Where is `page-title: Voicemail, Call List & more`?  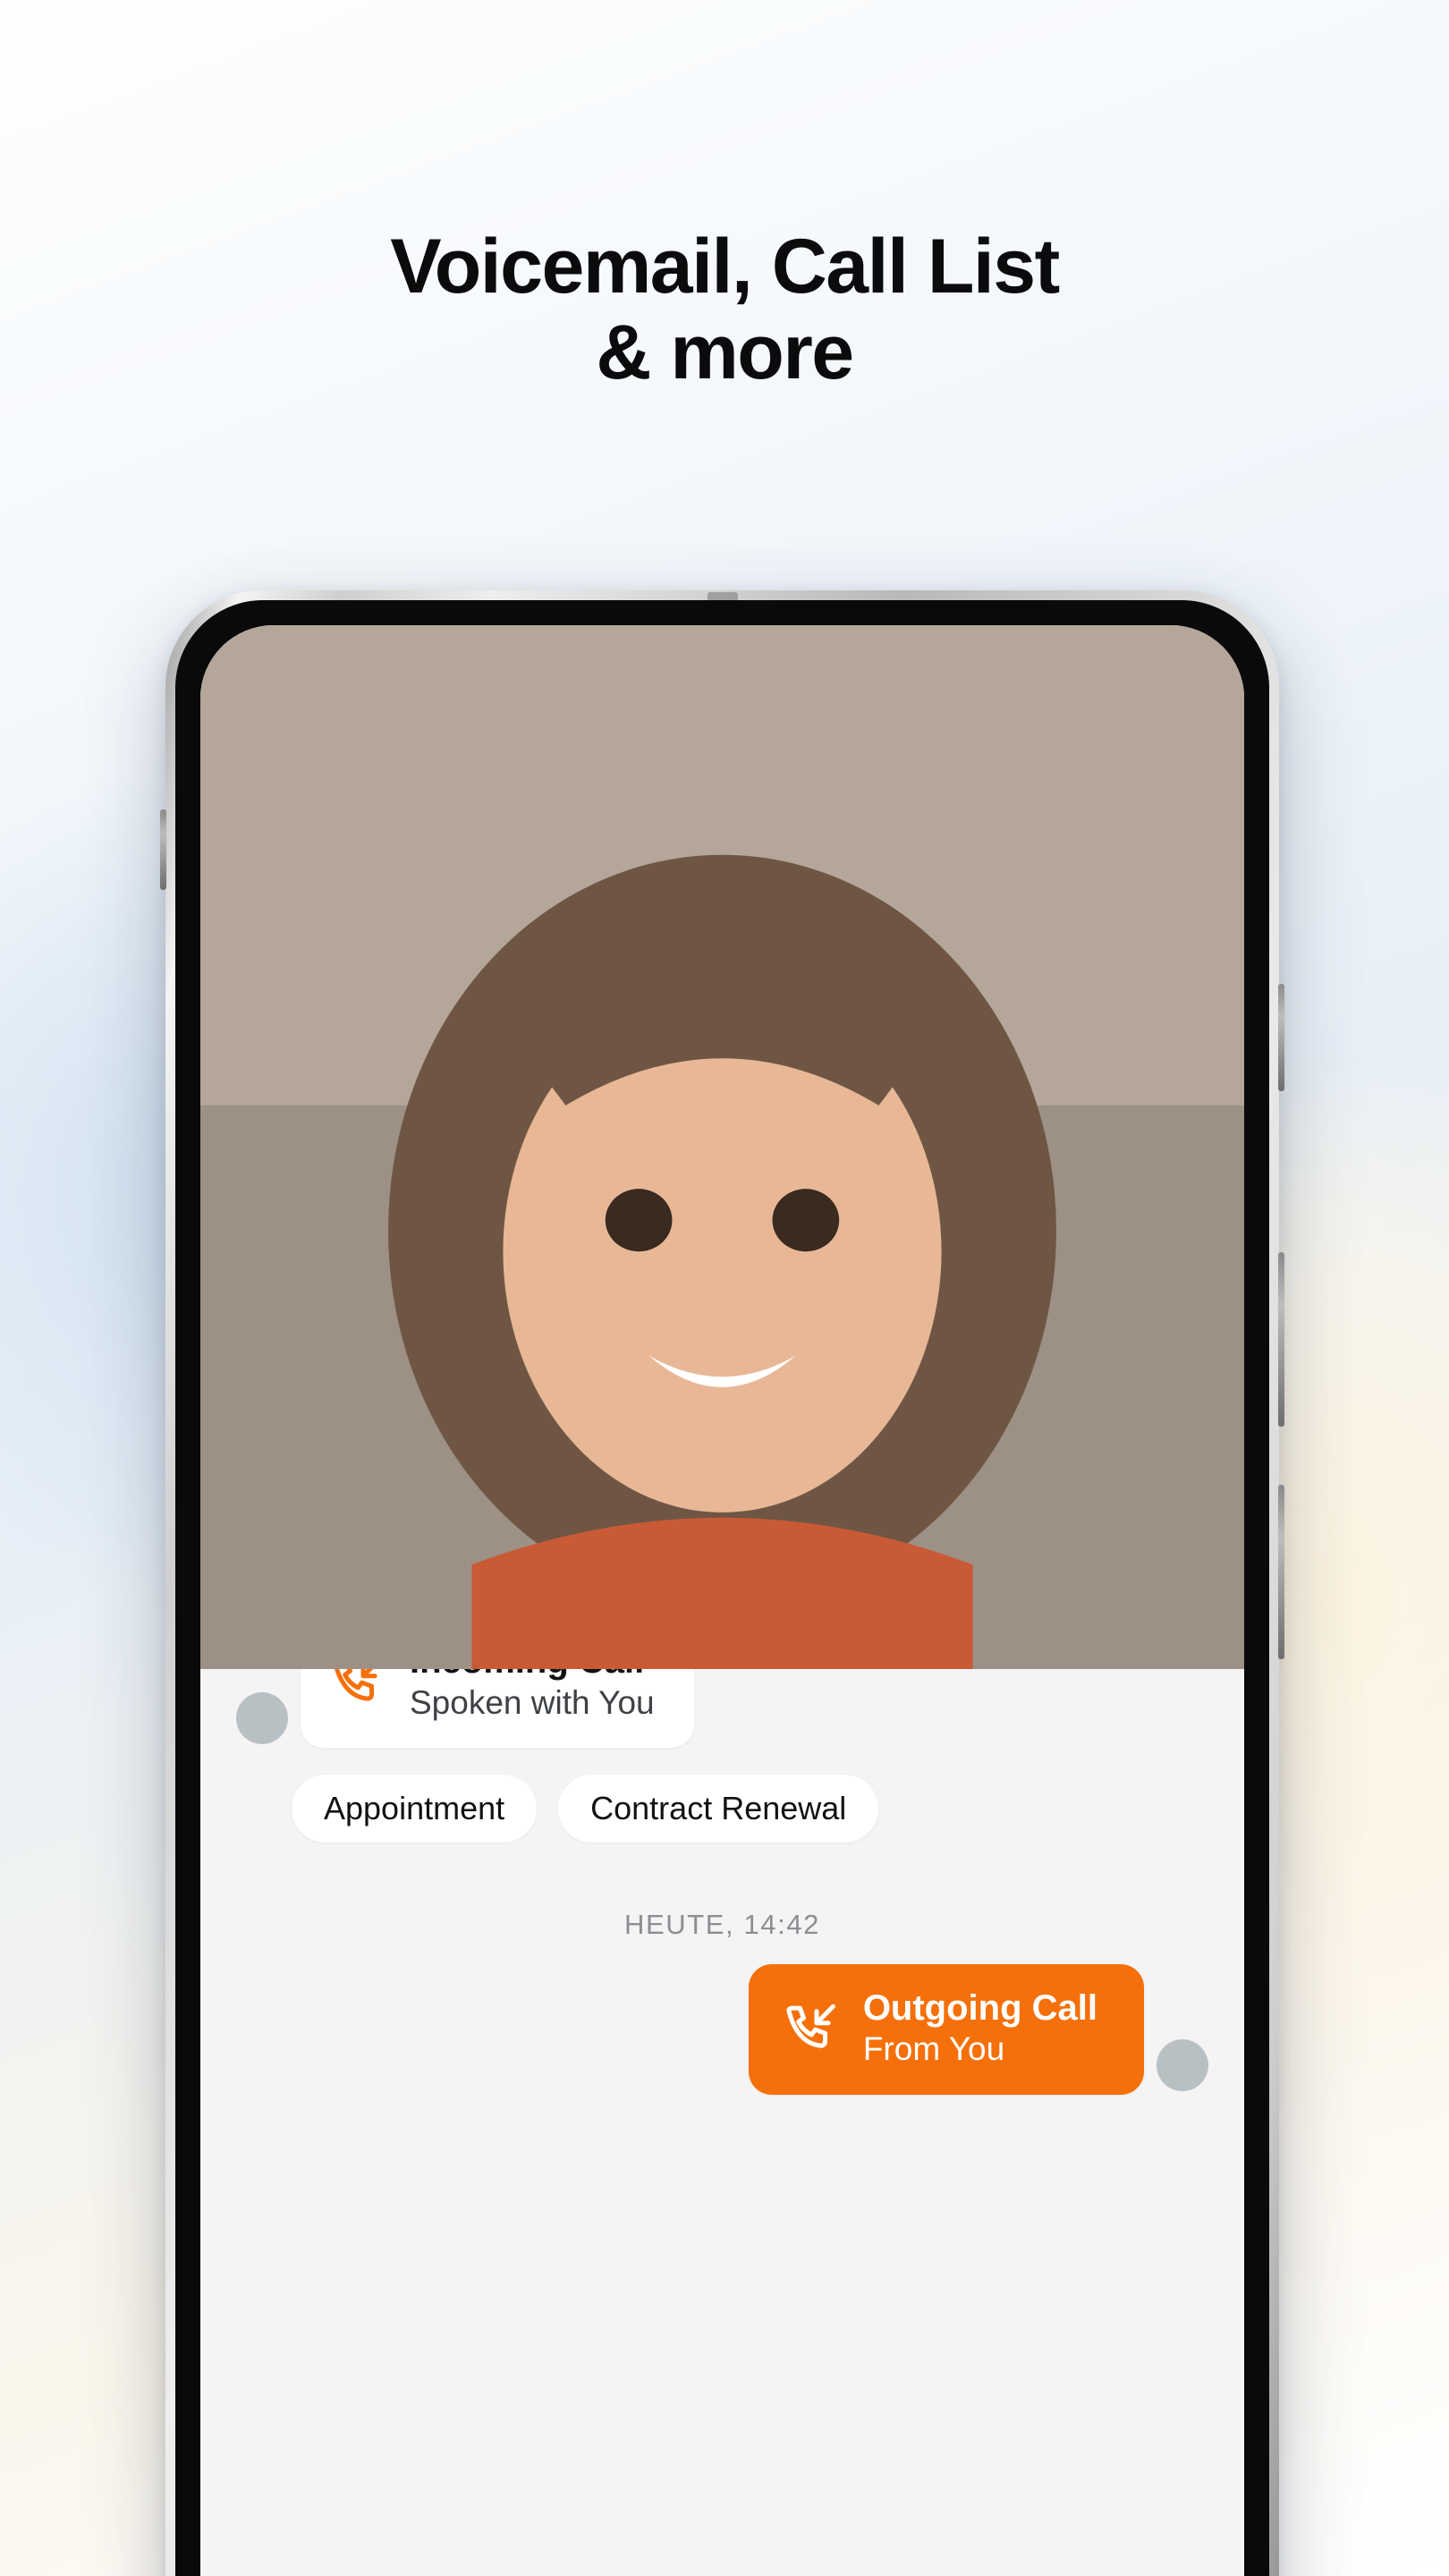
page-title: Voicemail, Call List & more is located at coordinates (724, 310).